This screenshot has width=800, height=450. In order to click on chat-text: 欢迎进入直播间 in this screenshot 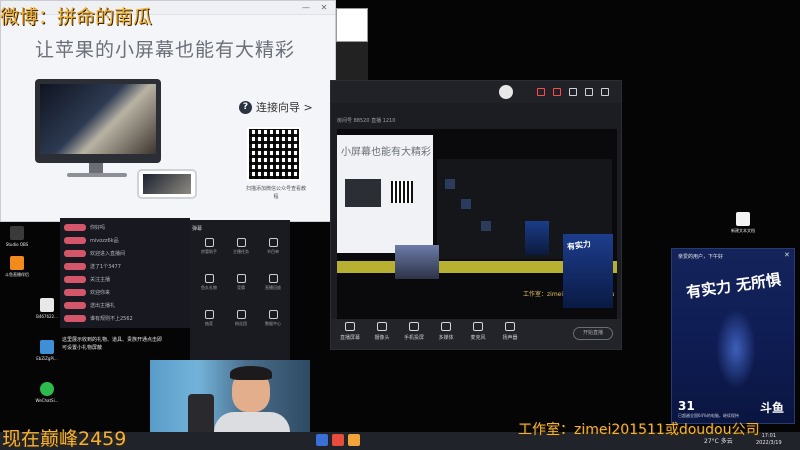, I will do `click(108, 254)`.